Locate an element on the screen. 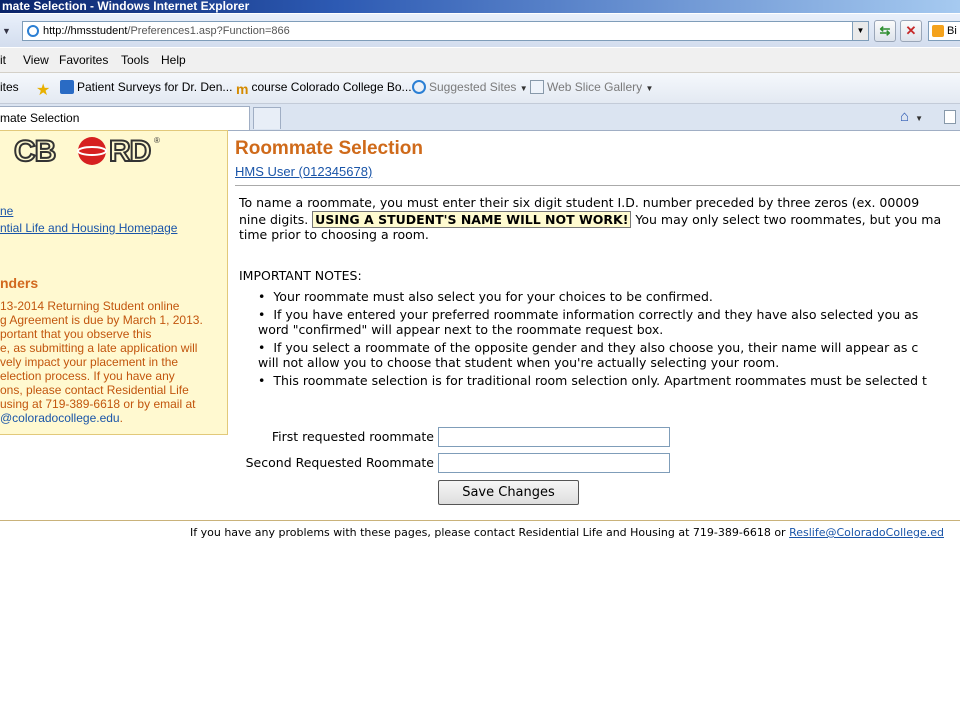 The image size is (960, 720). ie-page-icon is located at coordinates (33, 31).